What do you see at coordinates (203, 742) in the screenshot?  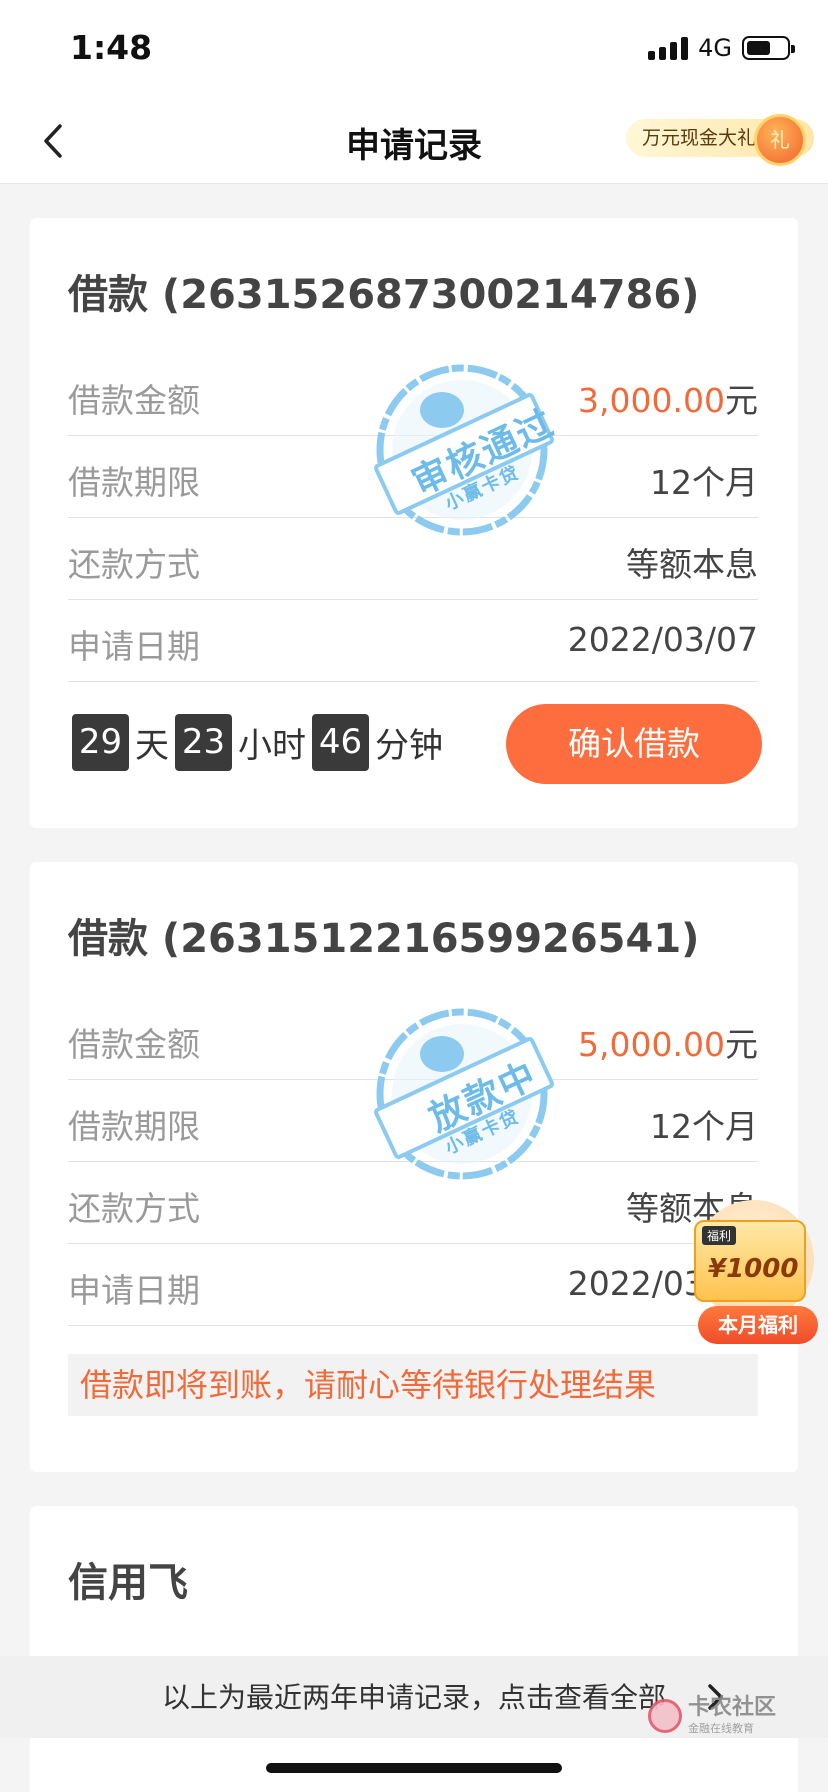 I see `countdown-hours: 23` at bounding box center [203, 742].